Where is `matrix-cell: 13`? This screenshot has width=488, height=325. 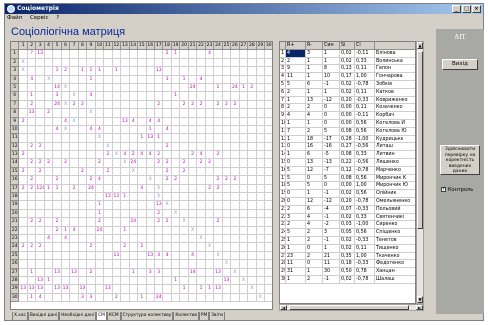
matrix-cell: 13 is located at coordinates (57, 289).